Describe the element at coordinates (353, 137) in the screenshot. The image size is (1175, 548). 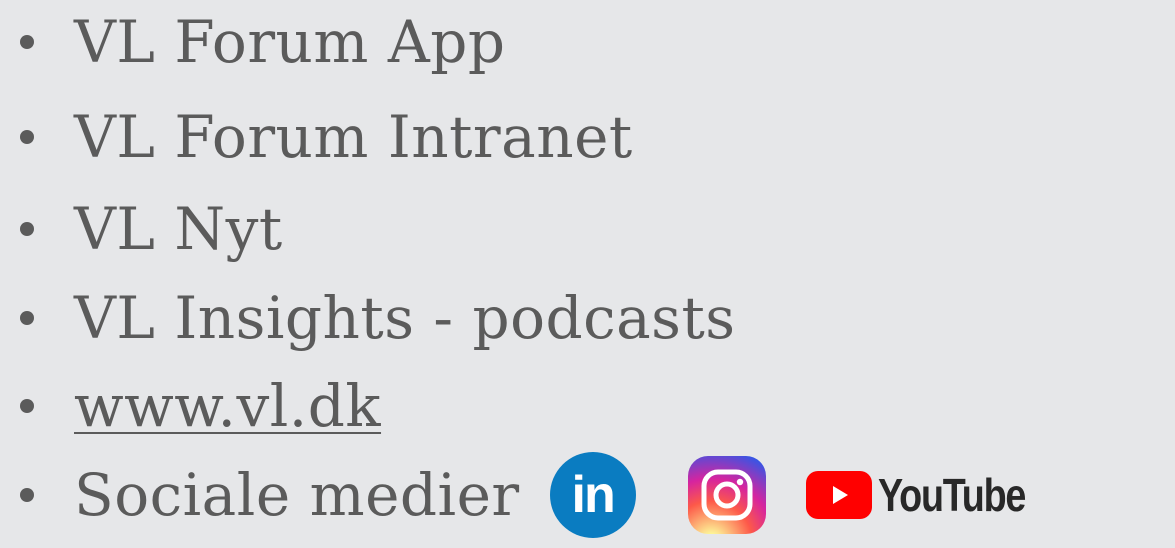
I see `list-item-label: VL Forum Intranet` at that location.